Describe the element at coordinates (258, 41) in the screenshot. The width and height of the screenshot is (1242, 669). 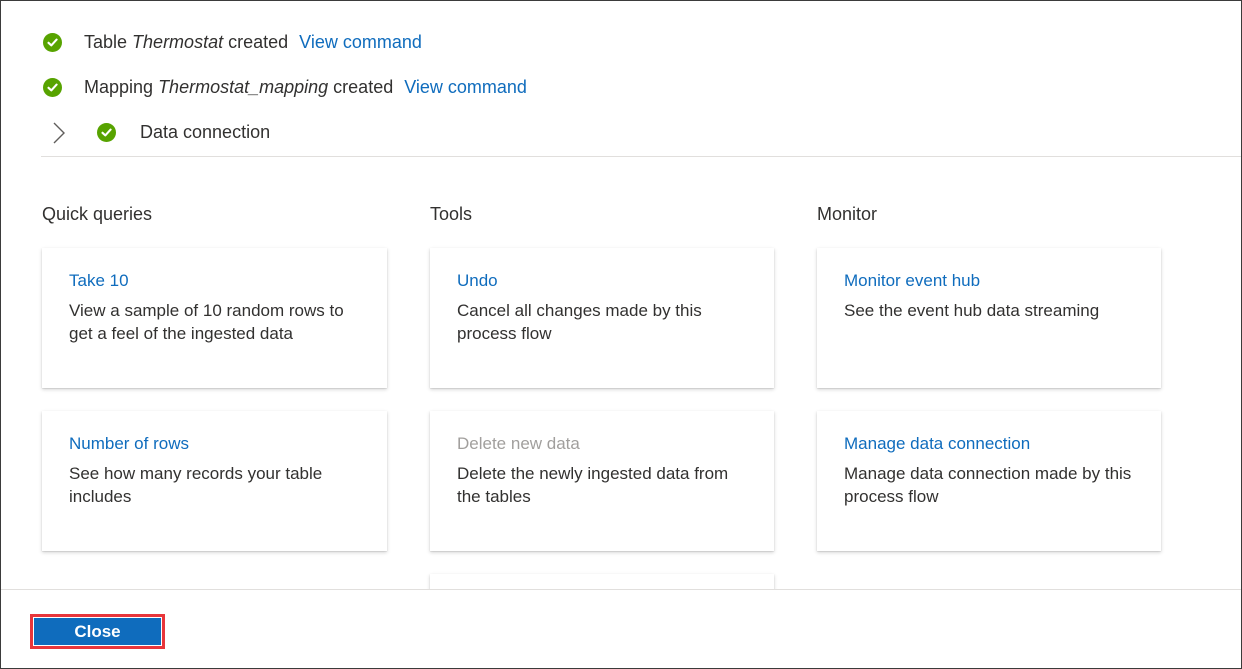
I see `status-table-suffix: created` at that location.